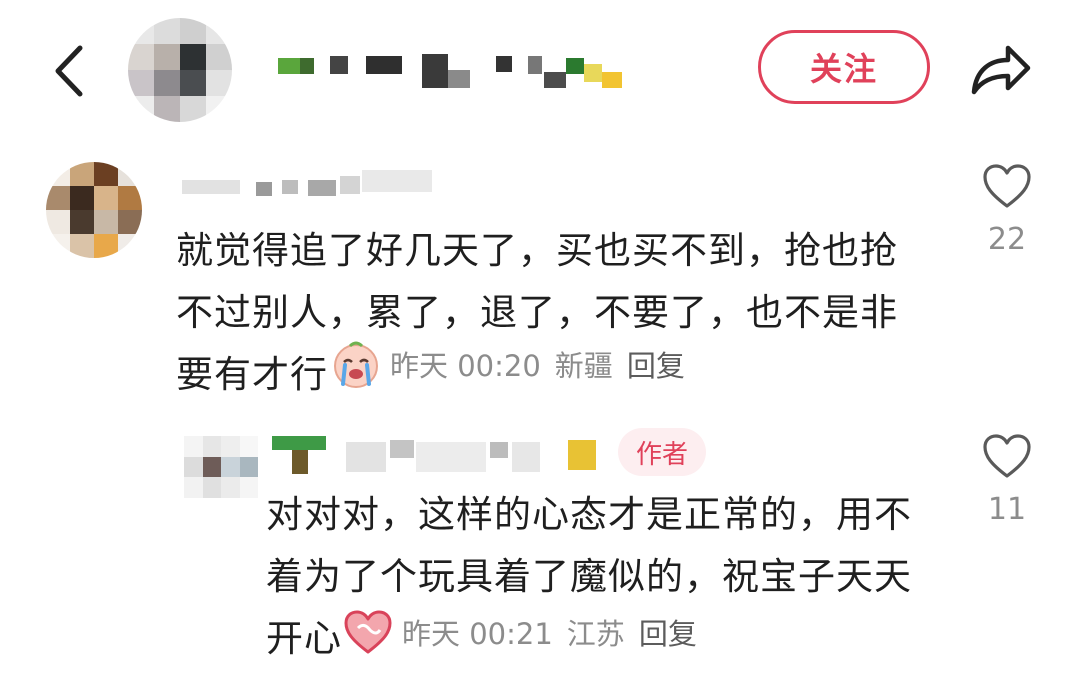 The image size is (1080, 683). I want to click on comment-like-count: 22, so click(1007, 239).